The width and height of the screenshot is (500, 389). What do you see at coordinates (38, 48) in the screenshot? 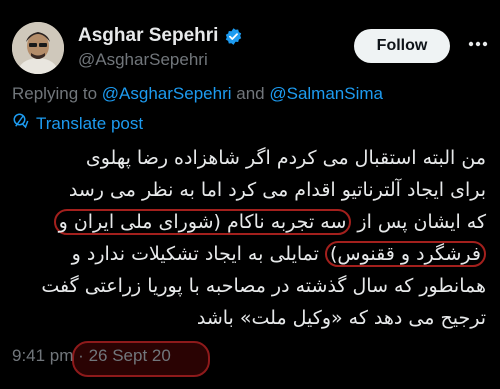
I see `avatar` at bounding box center [38, 48].